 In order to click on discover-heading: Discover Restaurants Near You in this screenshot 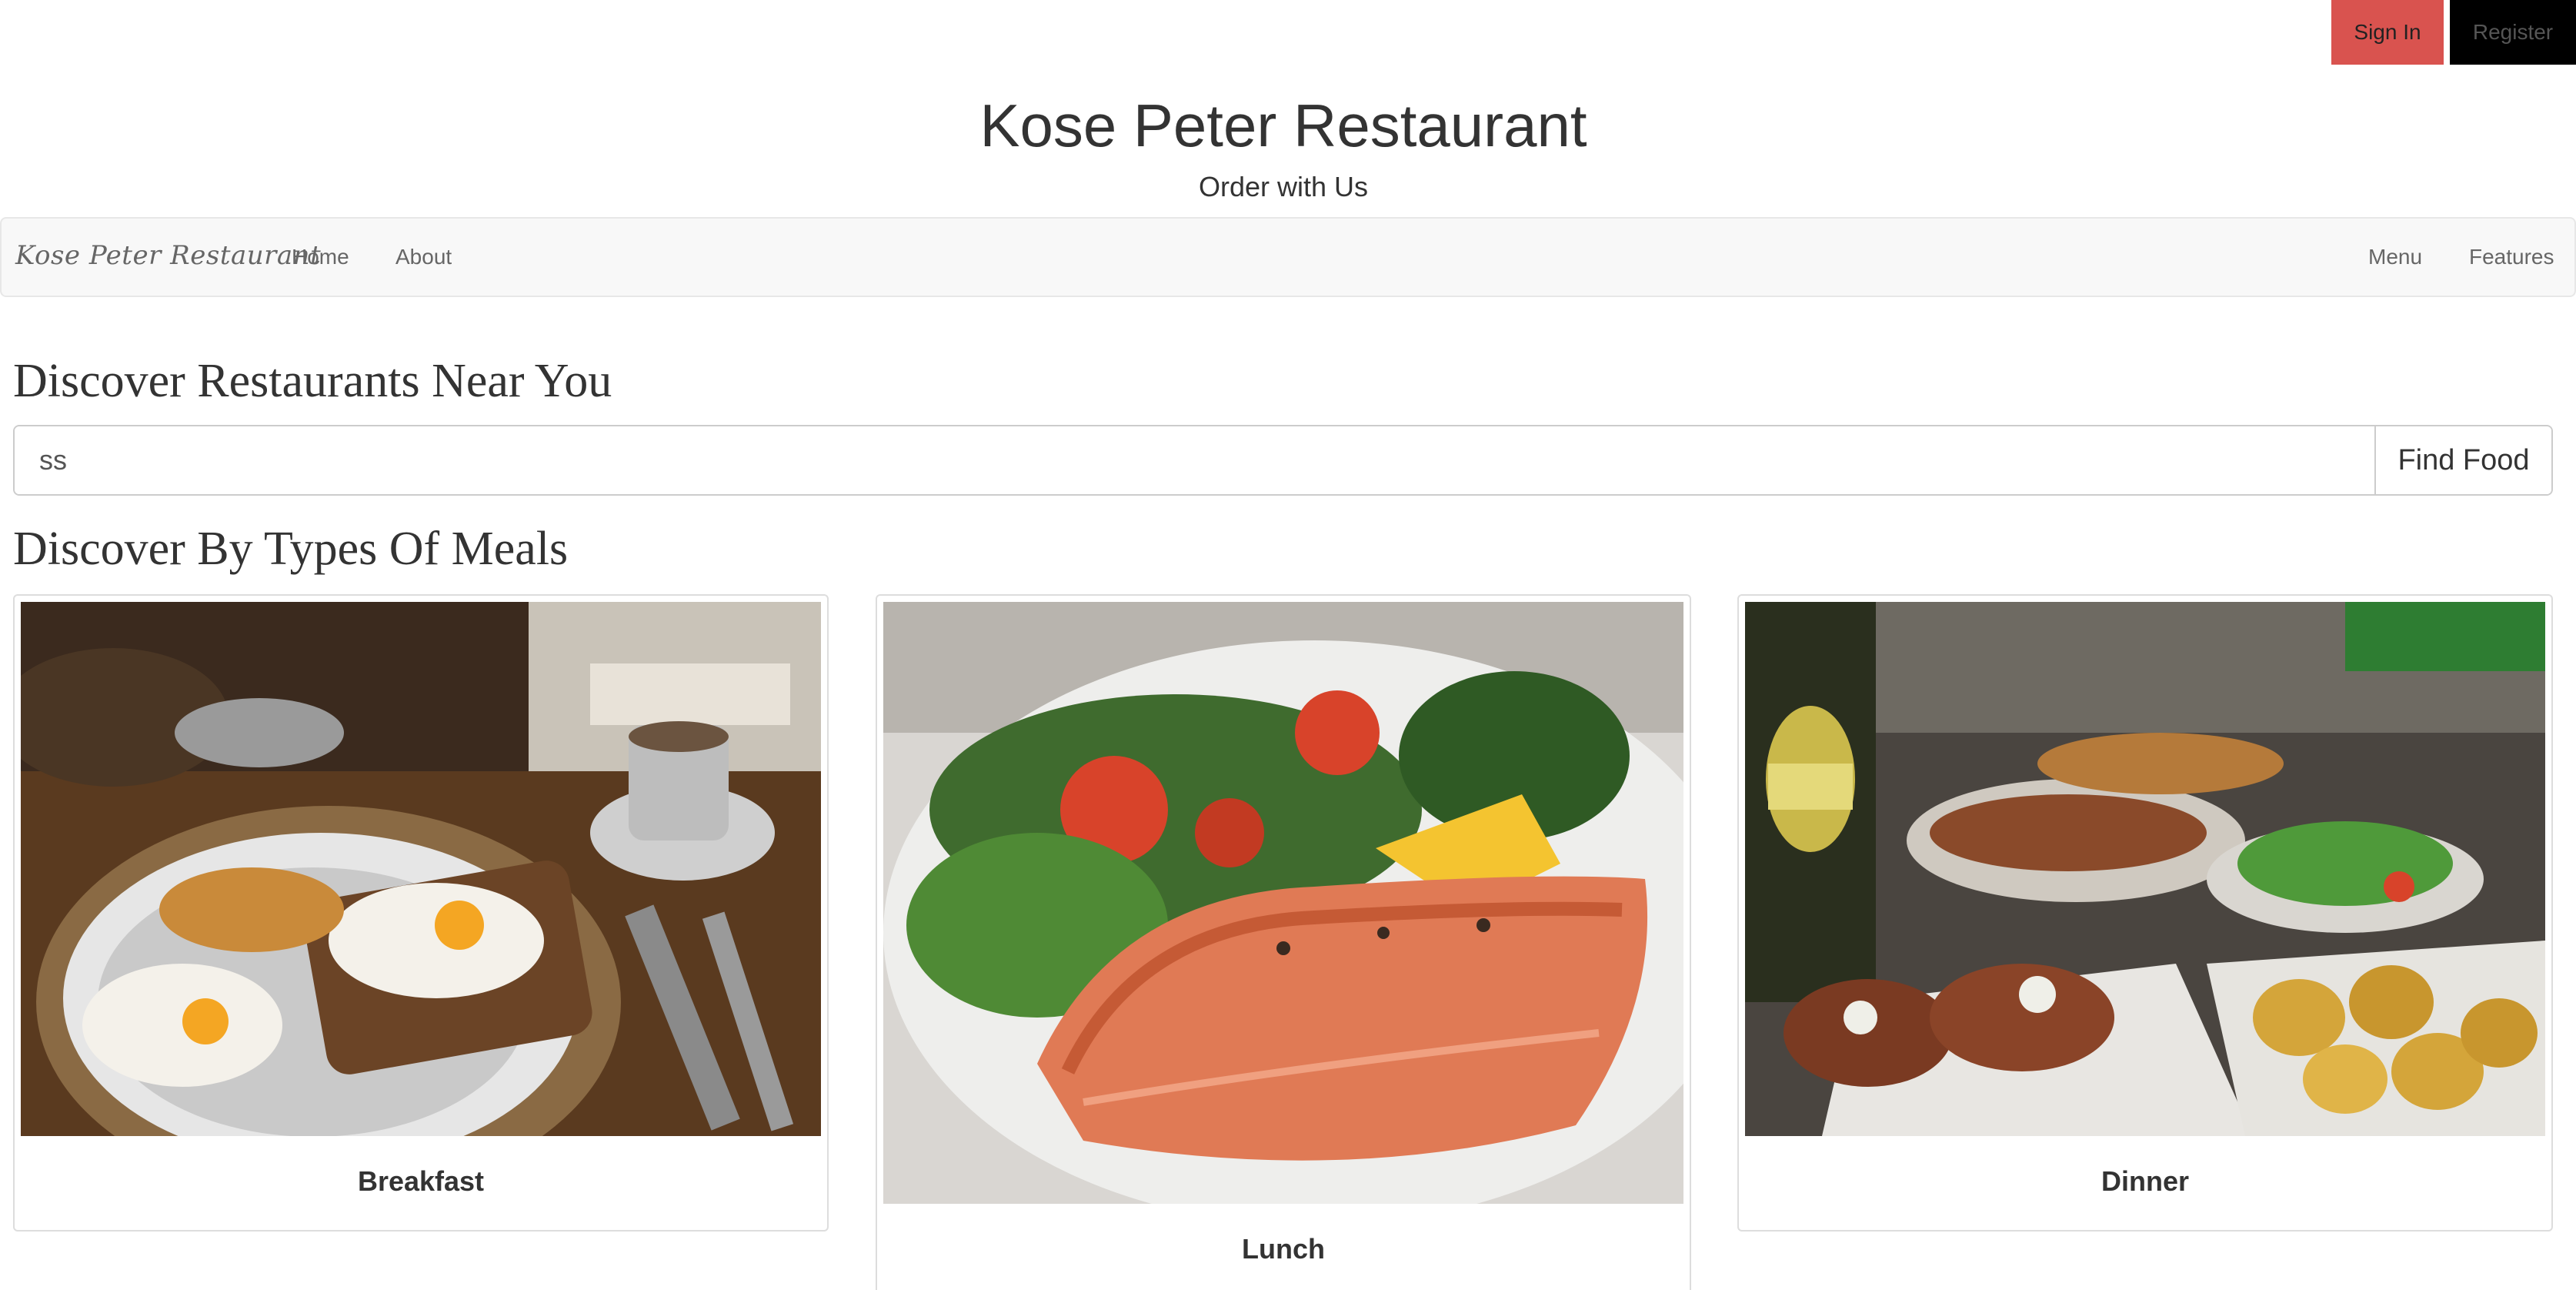, I will do `click(313, 381)`.